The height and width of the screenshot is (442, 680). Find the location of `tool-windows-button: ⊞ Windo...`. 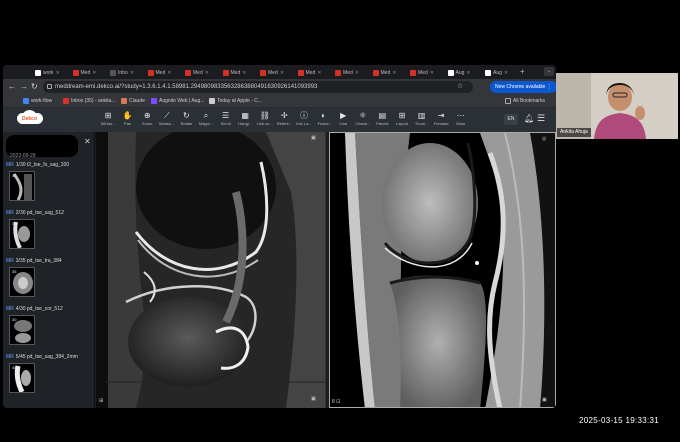

tool-windows-button: ⊞ Windo... is located at coordinates (108, 120).